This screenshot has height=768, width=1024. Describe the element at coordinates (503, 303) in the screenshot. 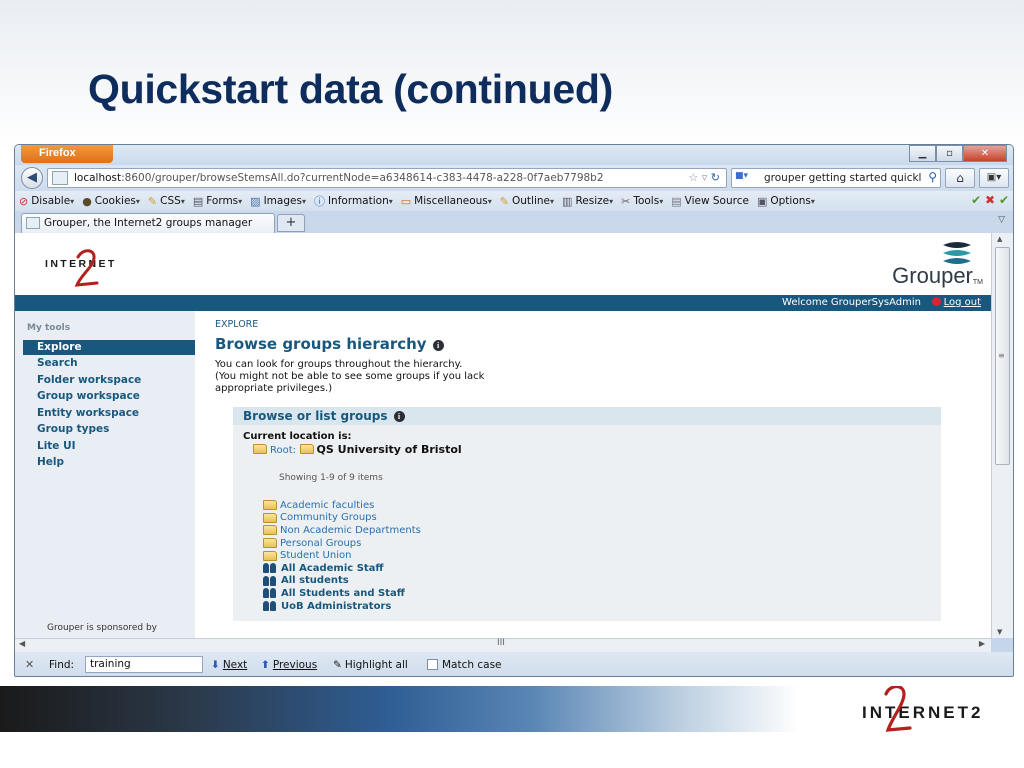

I see `grouper-top-bar: Welcome GrouperSysAdmin Log out` at that location.